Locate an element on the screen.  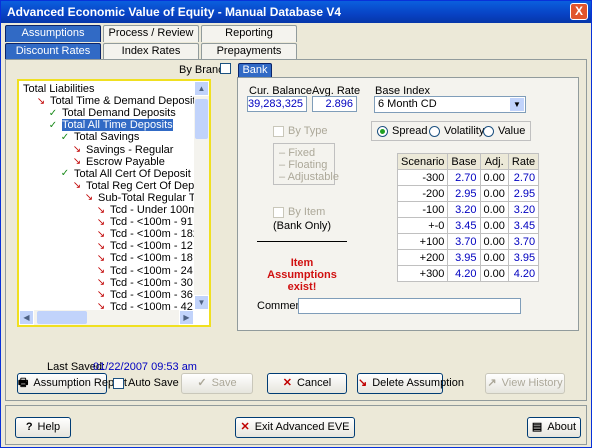
comment-field is located at coordinates (409, 306).